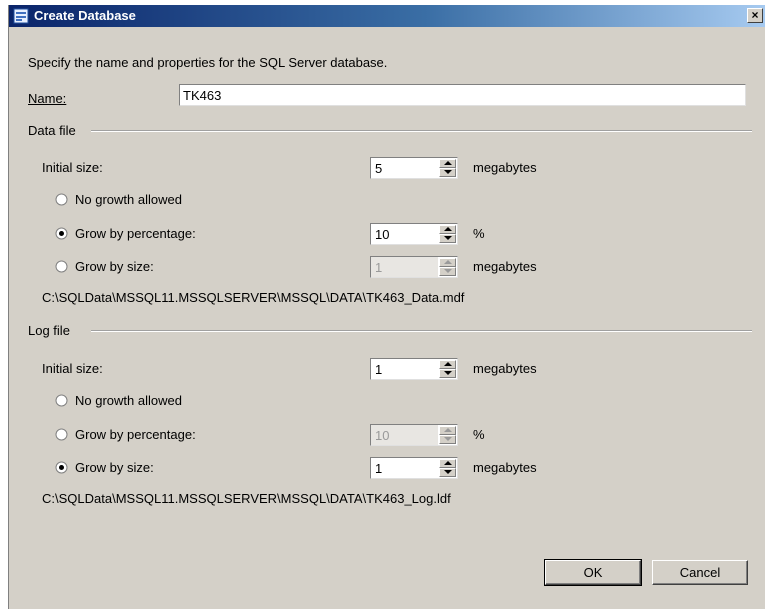  Describe the element at coordinates (404, 267) in the screenshot. I see `data-grow-size-value: 1` at that location.